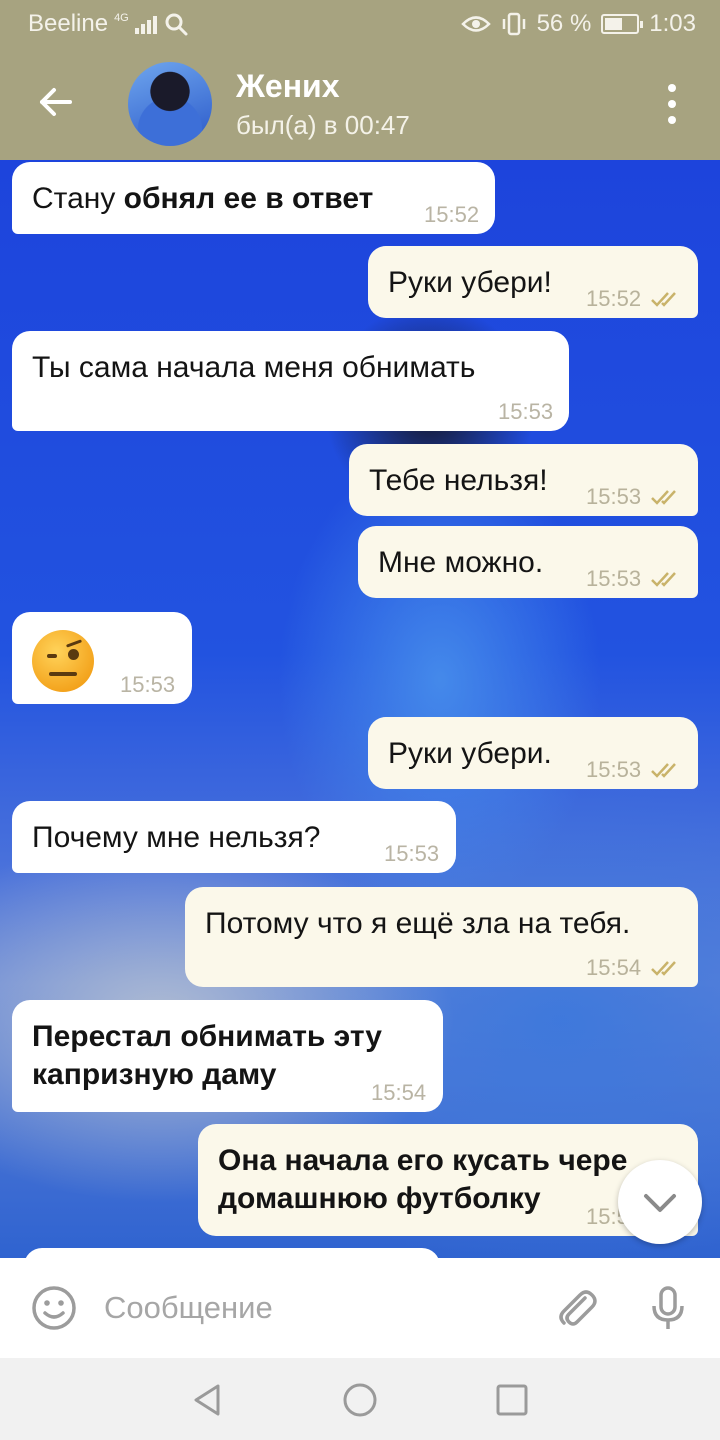  What do you see at coordinates (121, 18) in the screenshot?
I see `network-type: 4G` at bounding box center [121, 18].